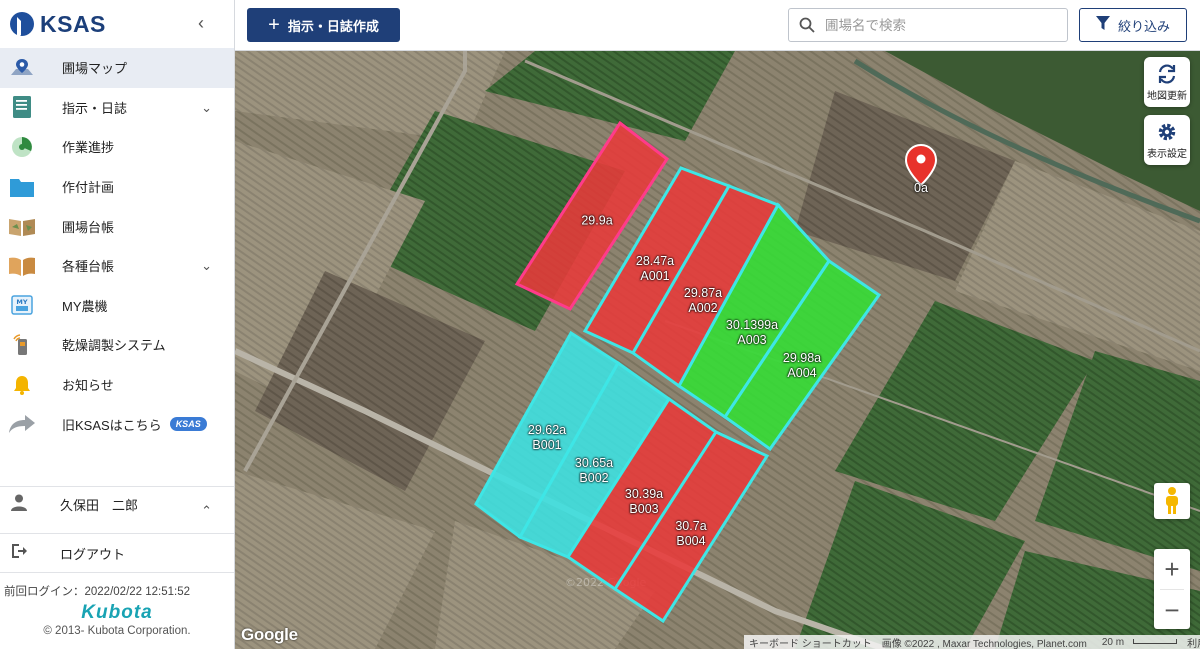 The image size is (1200, 649). Describe the element at coordinates (117, 24) in the screenshot. I see `brand-header: KSAS ‹` at that location.